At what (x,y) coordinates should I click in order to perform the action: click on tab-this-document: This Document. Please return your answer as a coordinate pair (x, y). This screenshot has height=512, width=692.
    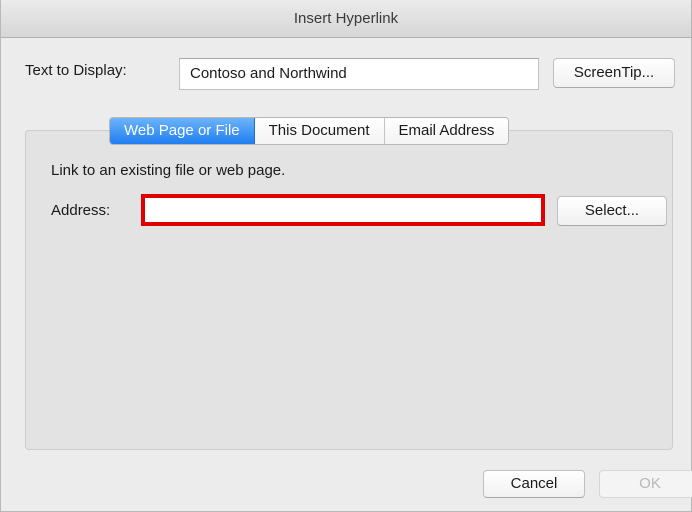
    Looking at the image, I should click on (319, 131).